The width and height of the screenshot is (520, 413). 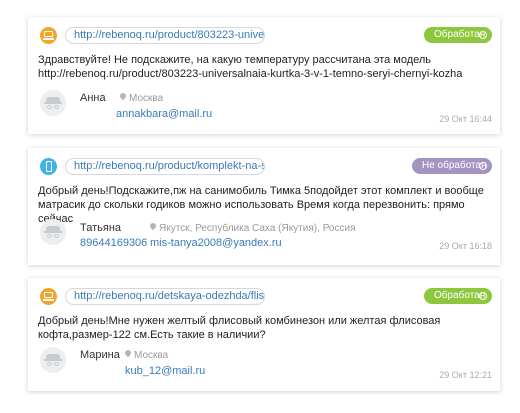 I want to click on status-badge: Не обработан, so click(x=452, y=166).